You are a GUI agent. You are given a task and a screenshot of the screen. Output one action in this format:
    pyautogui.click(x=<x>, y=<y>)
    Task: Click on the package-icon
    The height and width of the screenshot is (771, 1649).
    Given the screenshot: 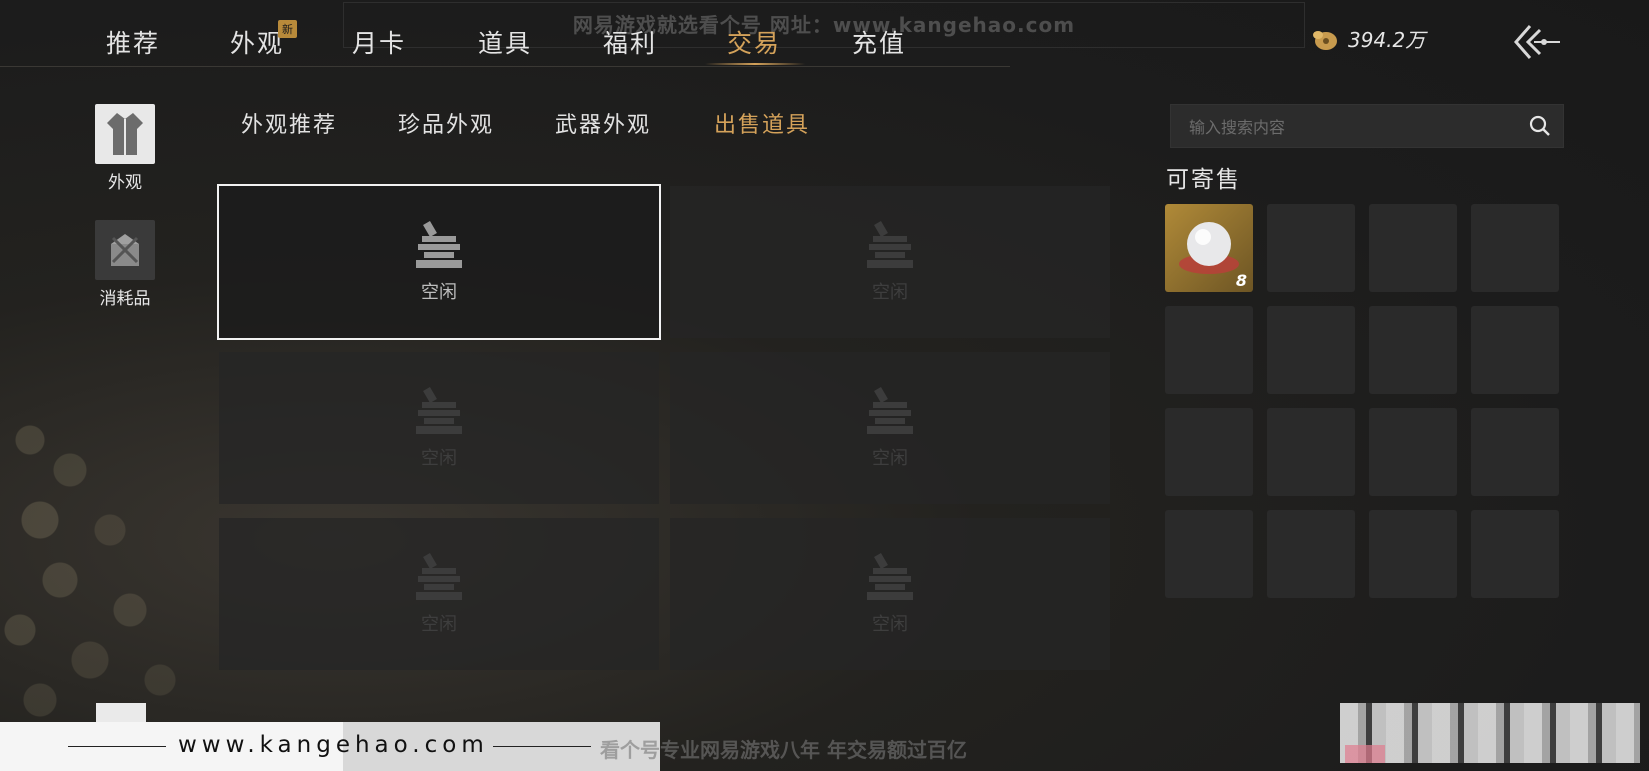 What is the action you would take?
    pyautogui.click(x=125, y=250)
    